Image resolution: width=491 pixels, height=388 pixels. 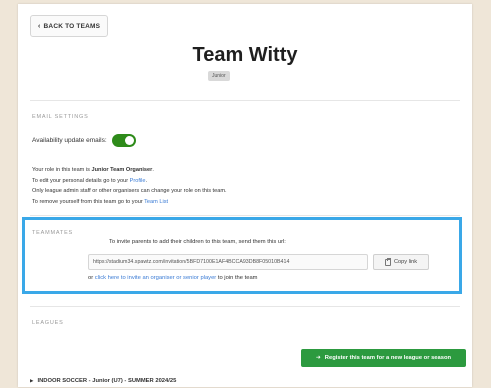 I want to click on availability-setting: Availability update emails:, so click(x=84, y=140).